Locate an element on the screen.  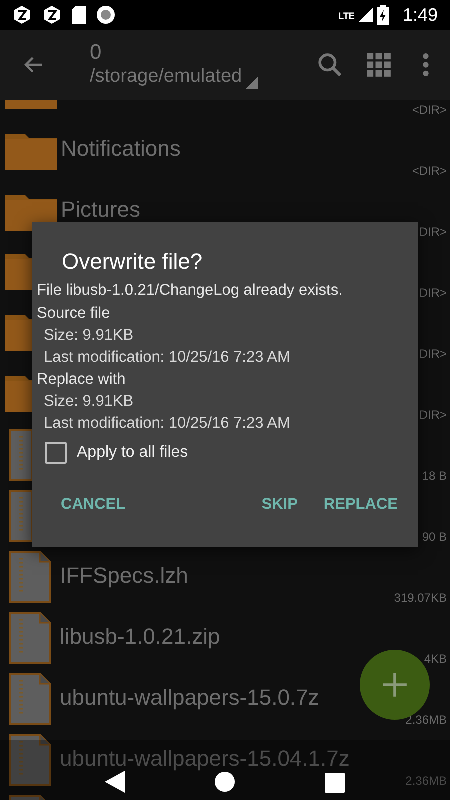
dropdown-icon is located at coordinates (252, 83).